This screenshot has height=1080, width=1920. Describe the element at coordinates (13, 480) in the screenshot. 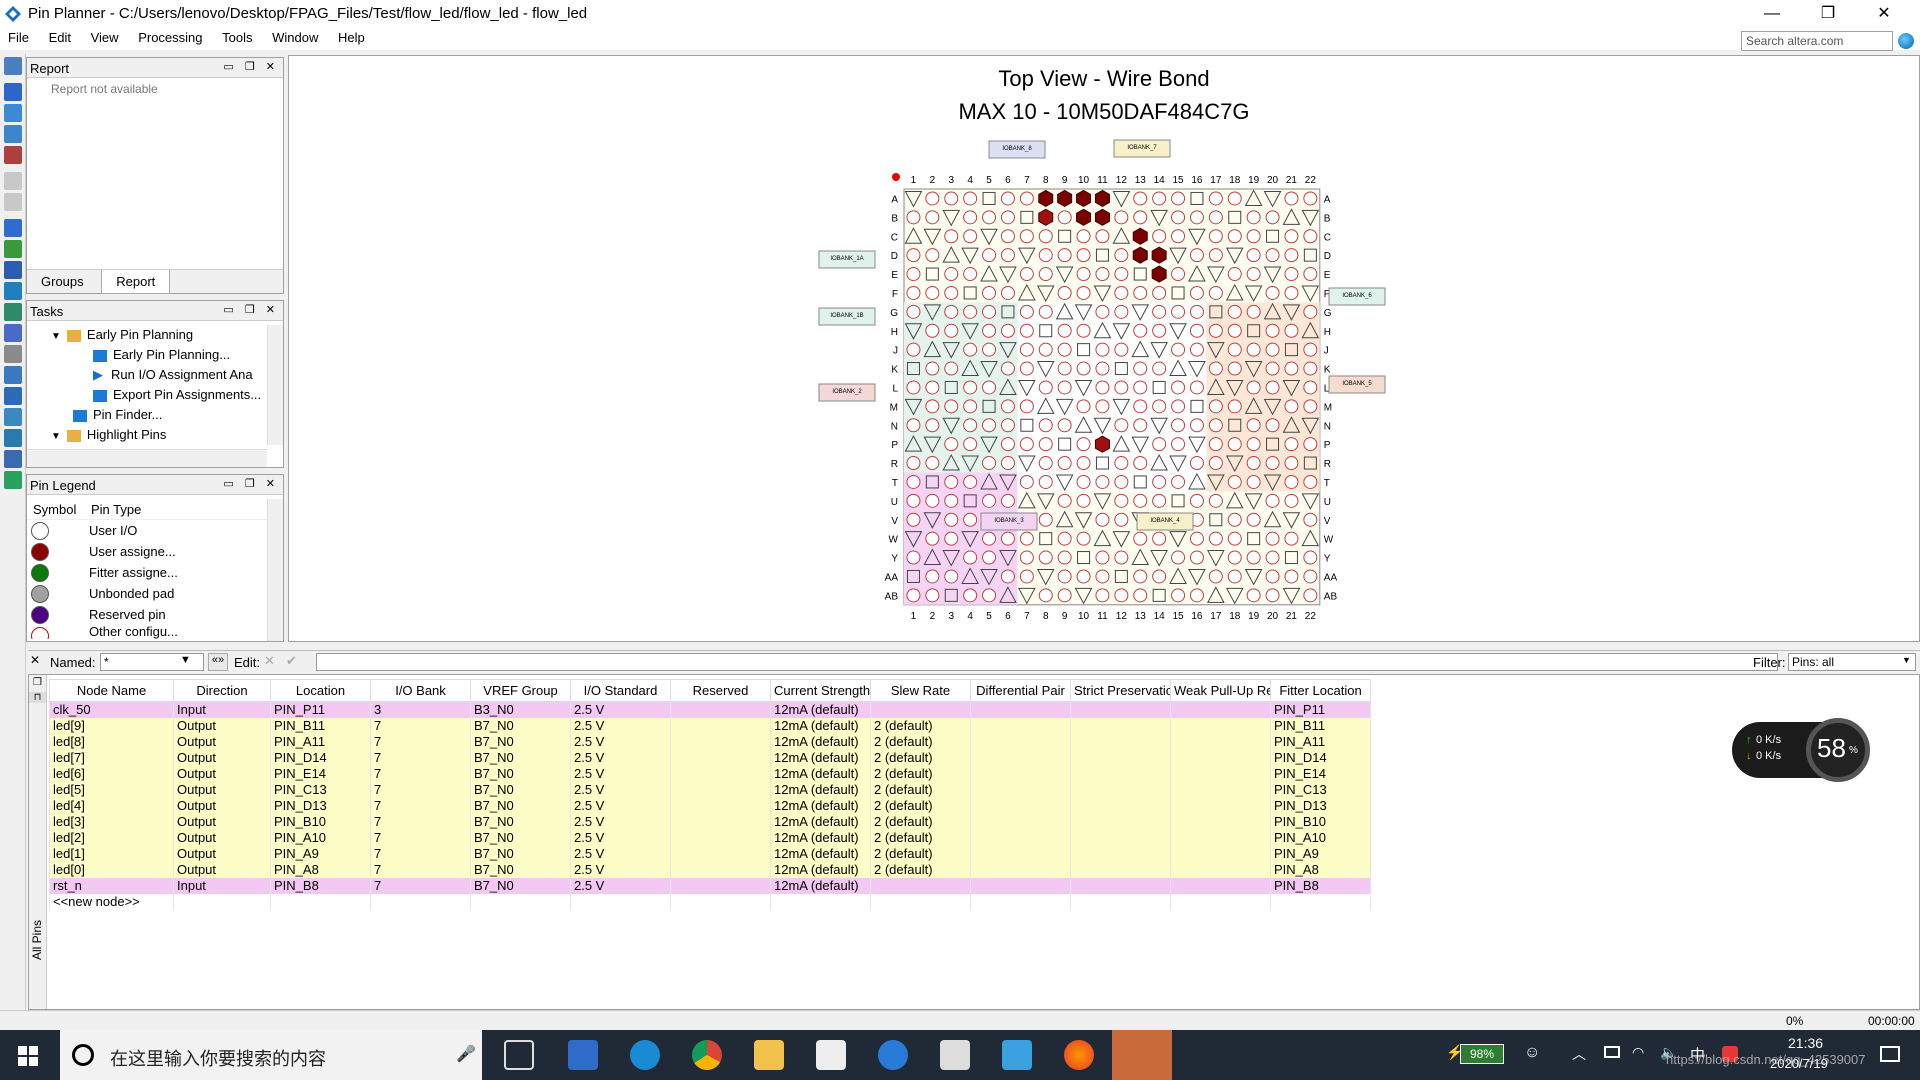

I see `grid-icon` at that location.